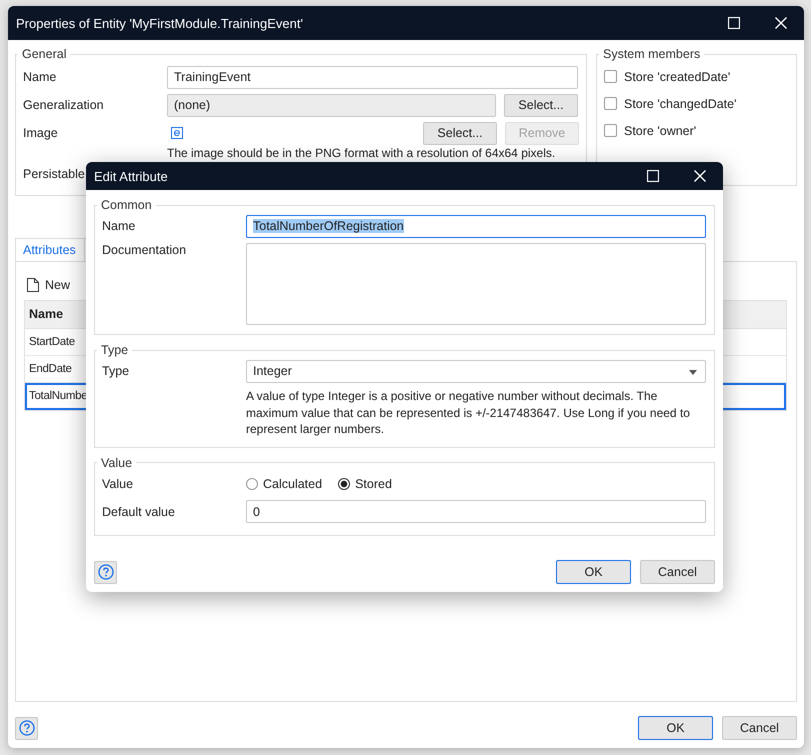 Image resolution: width=811 pixels, height=755 pixels. What do you see at coordinates (660, 131) in the screenshot?
I see `checkbox-label: Store 'owner'` at bounding box center [660, 131].